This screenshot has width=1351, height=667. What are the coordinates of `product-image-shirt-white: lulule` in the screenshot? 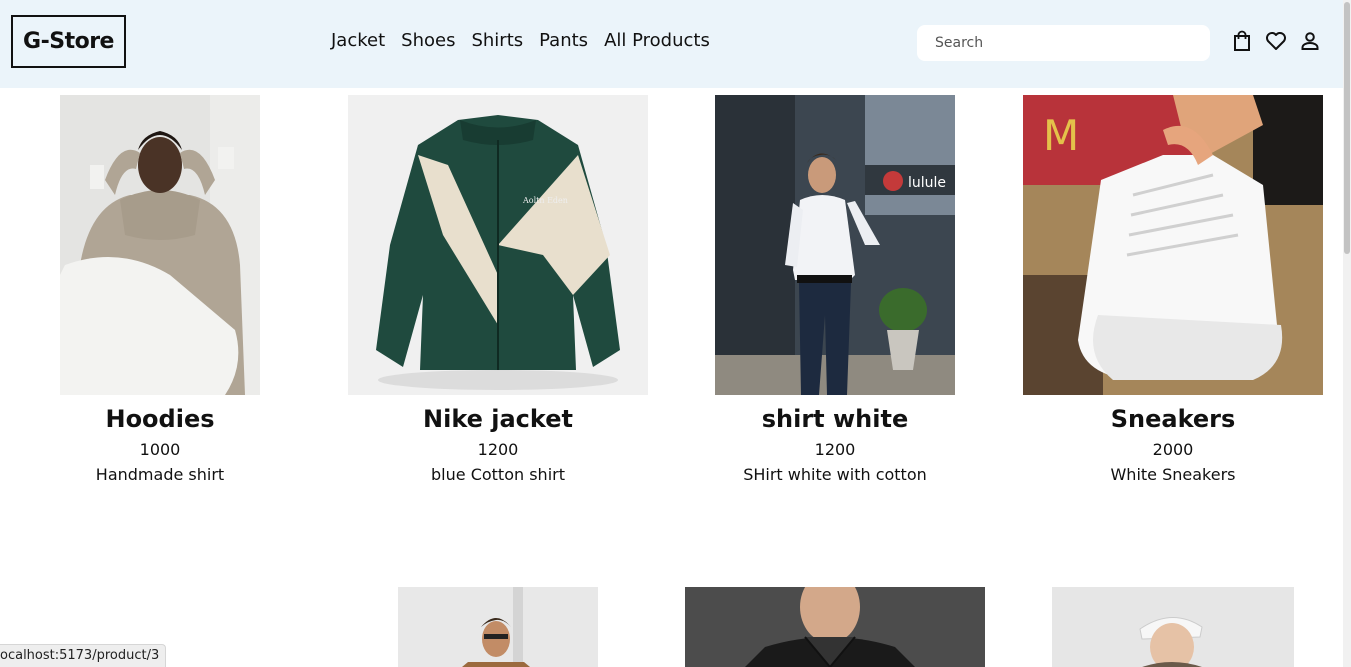 It's located at (835, 245).